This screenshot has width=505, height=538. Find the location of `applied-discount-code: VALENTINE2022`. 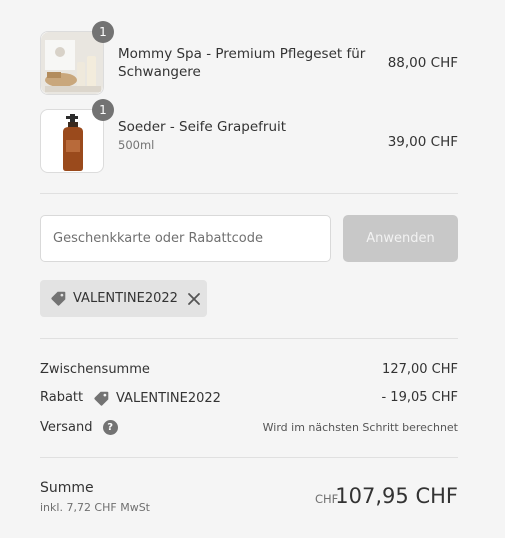

applied-discount-code: VALENTINE2022 is located at coordinates (125, 298).